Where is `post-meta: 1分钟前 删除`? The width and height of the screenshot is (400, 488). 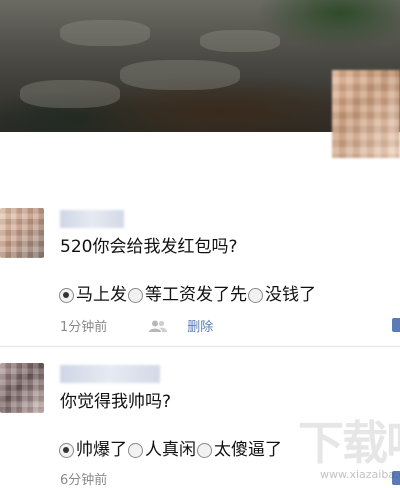
post-meta: 1分钟前 删除 is located at coordinates (136, 325).